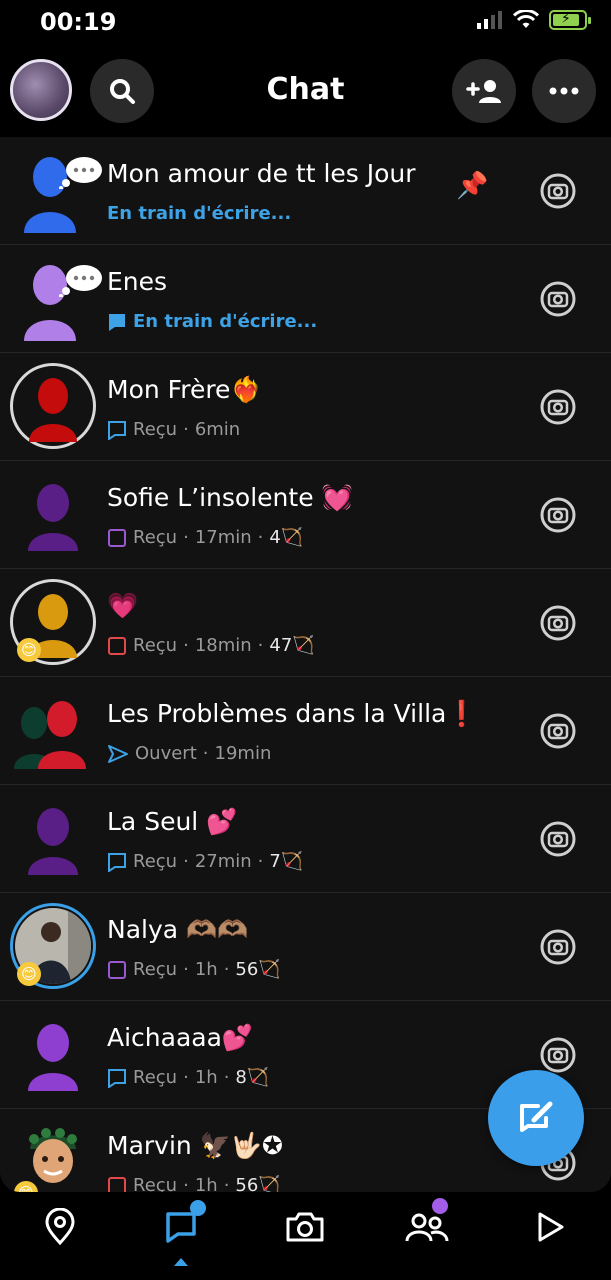 This screenshot has width=611, height=1280. I want to click on bottom-nav, so click(305, 1236).